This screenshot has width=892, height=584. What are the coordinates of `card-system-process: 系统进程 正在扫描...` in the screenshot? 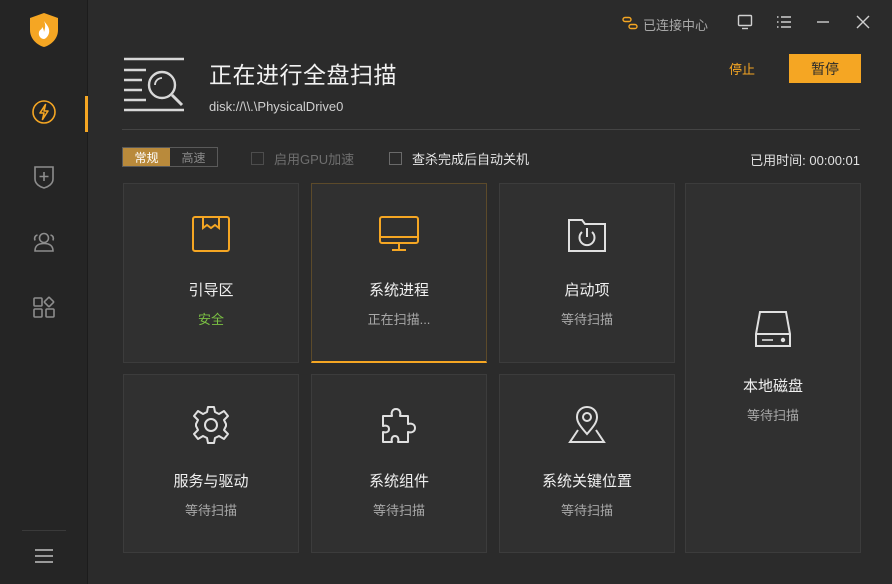 It's located at (399, 273).